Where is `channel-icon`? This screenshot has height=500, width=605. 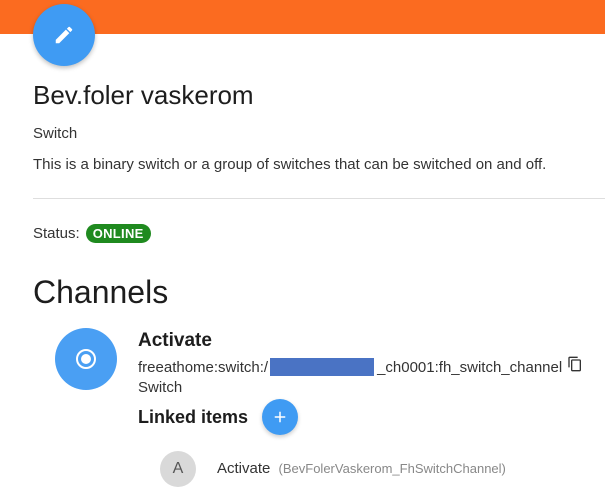 channel-icon is located at coordinates (86, 359).